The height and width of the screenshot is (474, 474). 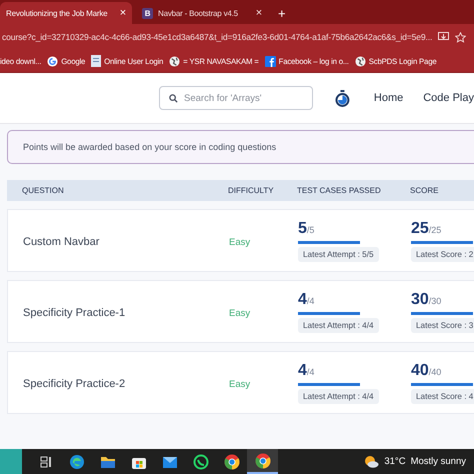 What do you see at coordinates (198, 13) in the screenshot?
I see `tab-title: Navbar - Bootstrap v4.5` at bounding box center [198, 13].